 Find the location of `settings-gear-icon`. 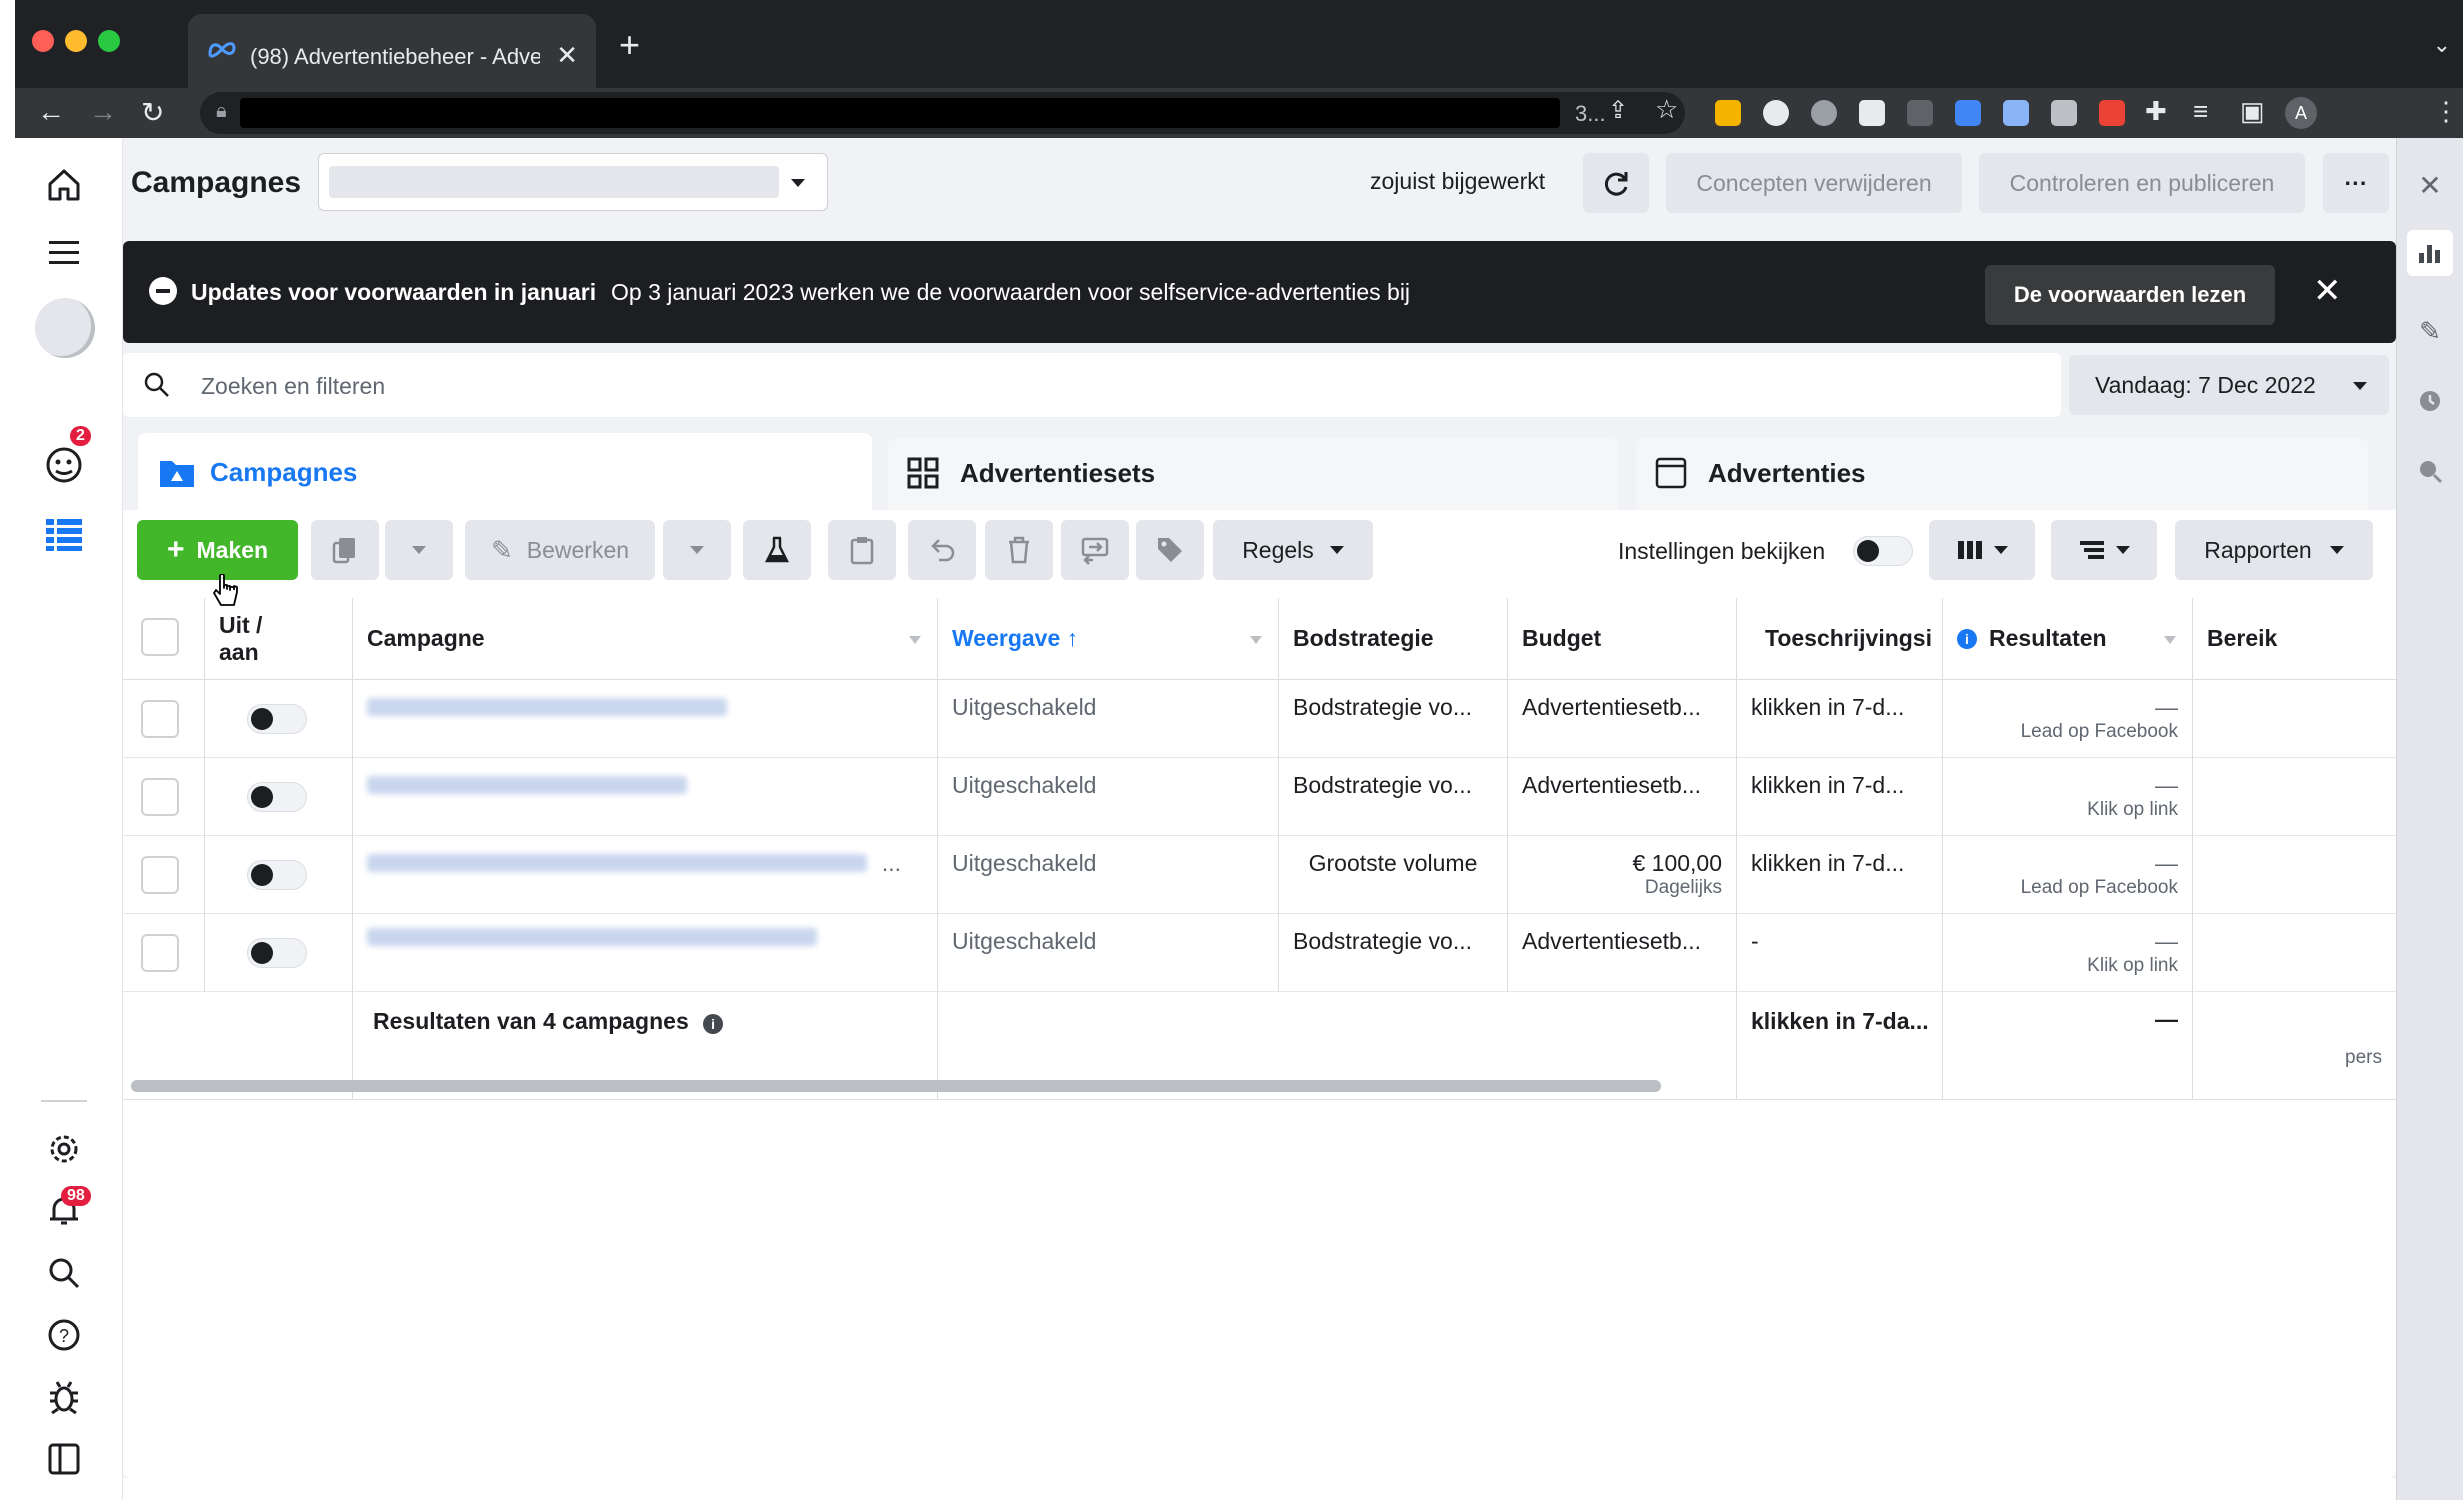

settings-gear-icon is located at coordinates (64, 1149).